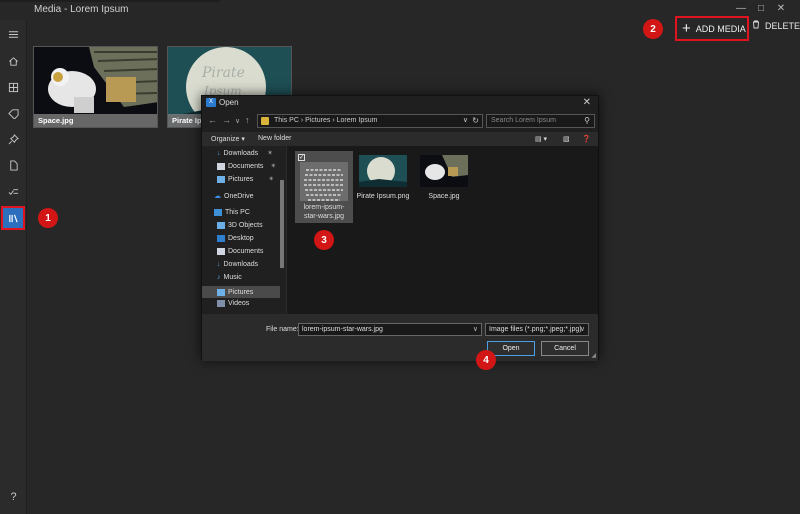 This screenshot has width=800, height=514. What do you see at coordinates (475, 120) in the screenshot?
I see `refresh-icon: ↻` at bounding box center [475, 120].